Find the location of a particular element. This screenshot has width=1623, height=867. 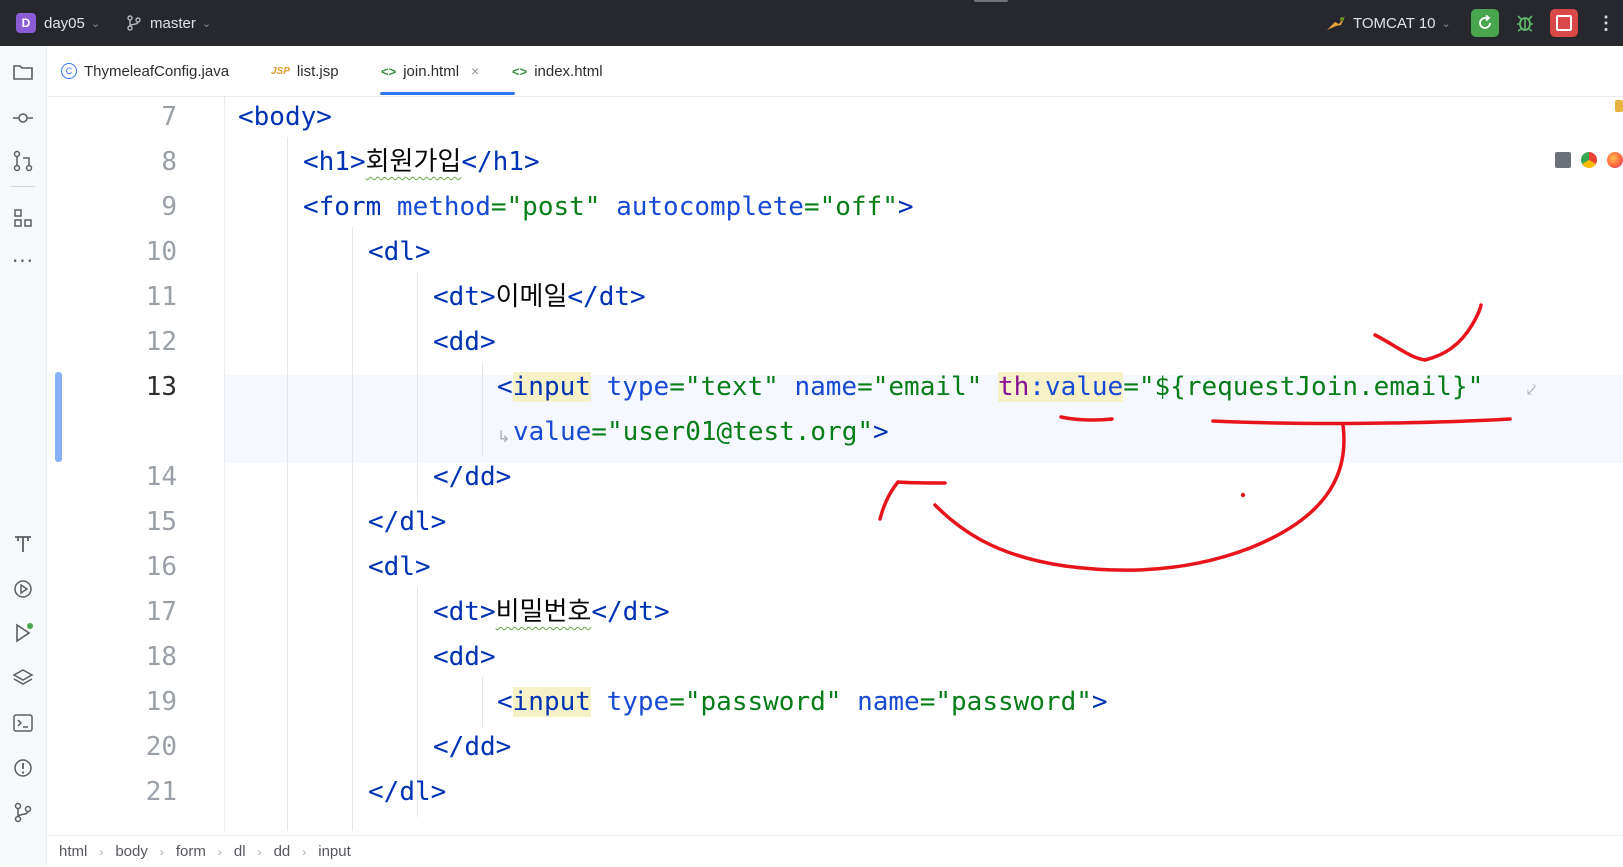

chevron-down-icon: ⌄ is located at coordinates (206, 23).